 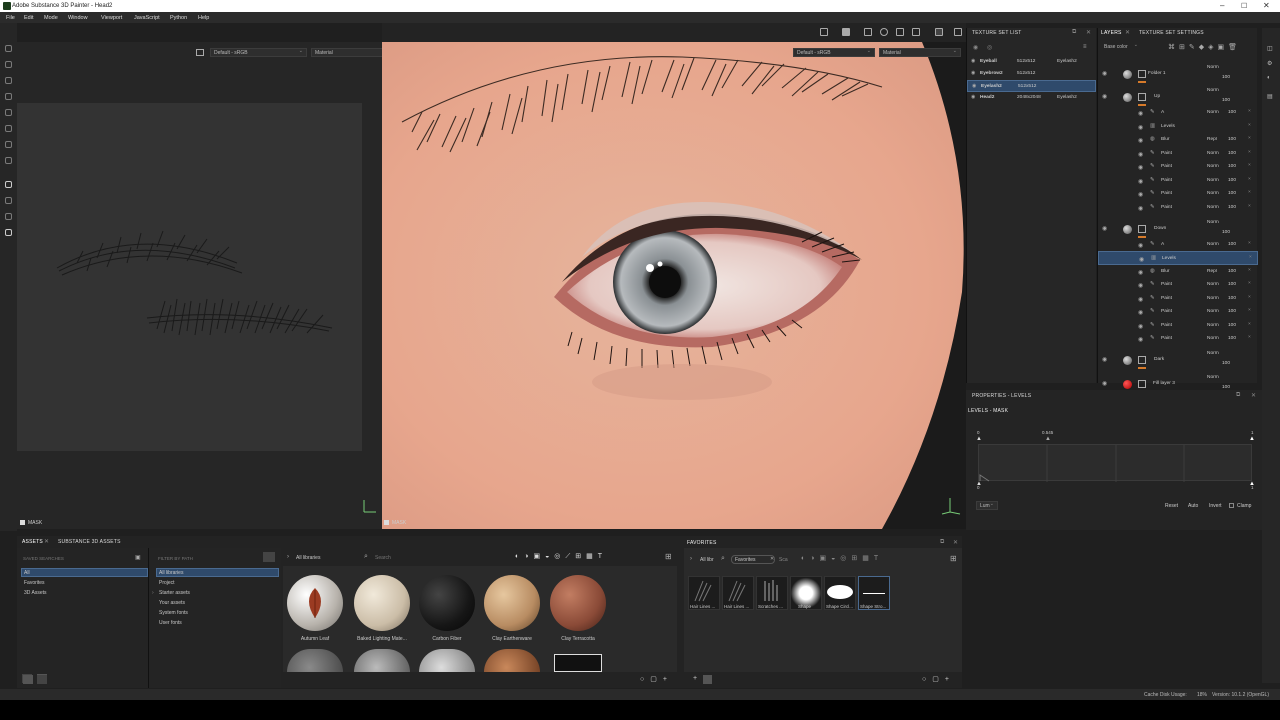 What do you see at coordinates (1031, 86) in the screenshot?
I see `texture-set-row: ◉ Eyelash2 512x512` at bounding box center [1031, 86].